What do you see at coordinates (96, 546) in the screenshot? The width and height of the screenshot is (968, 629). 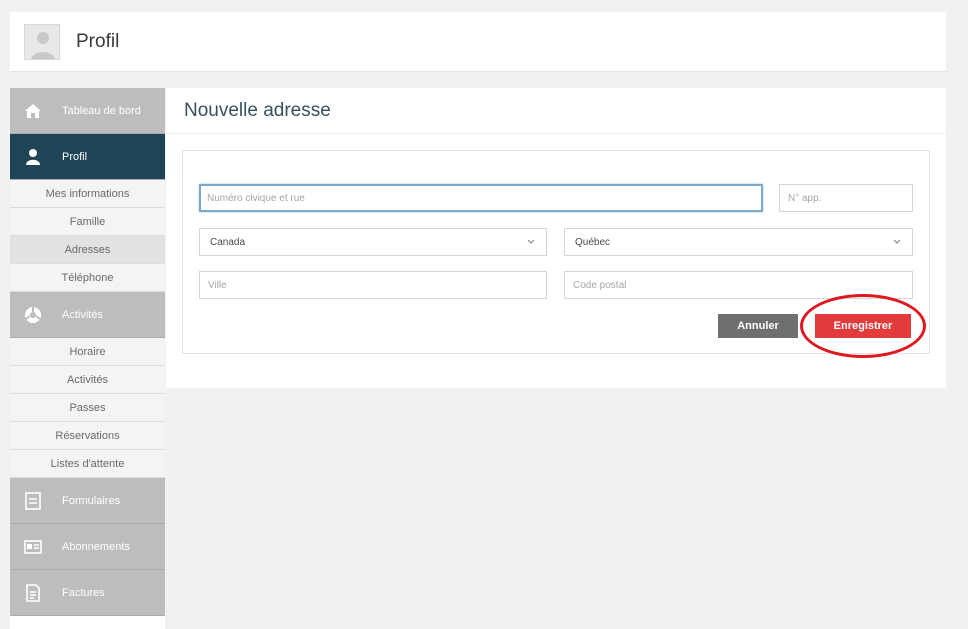 I see `sidebar-item-label: Abonnements` at bounding box center [96, 546].